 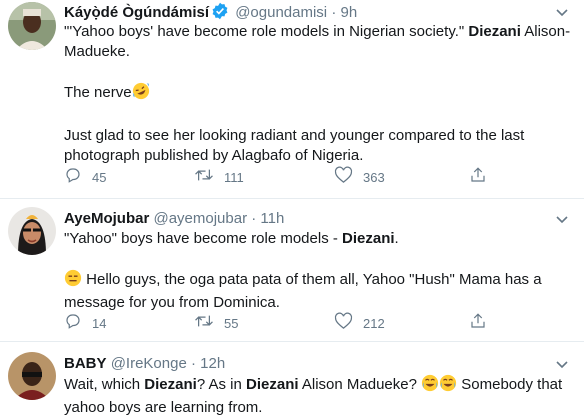 What do you see at coordinates (73, 281) in the screenshot?
I see `expressionless-emoji` at bounding box center [73, 281].